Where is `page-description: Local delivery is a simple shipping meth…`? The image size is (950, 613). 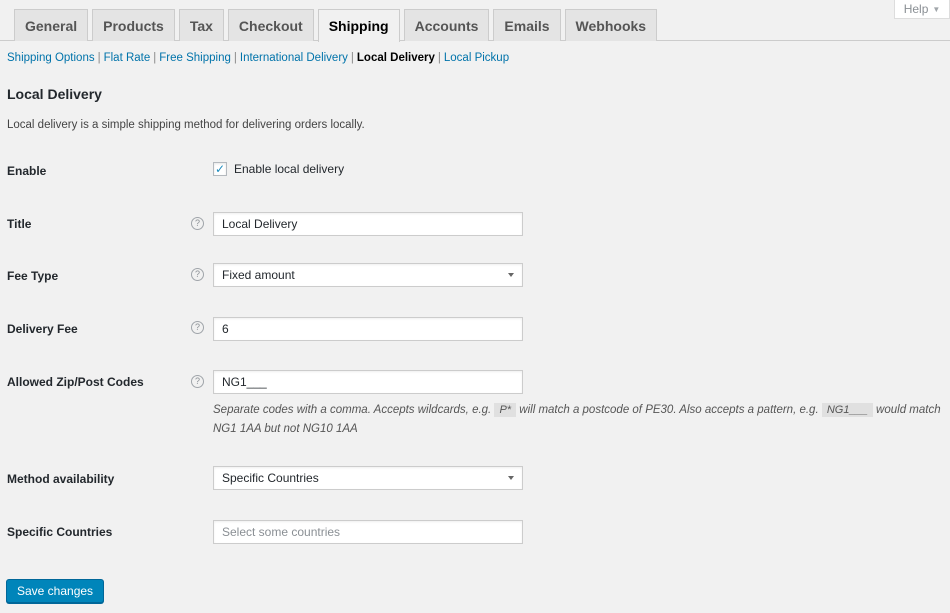
page-description: Local delivery is a simple shipping meth… is located at coordinates (186, 125).